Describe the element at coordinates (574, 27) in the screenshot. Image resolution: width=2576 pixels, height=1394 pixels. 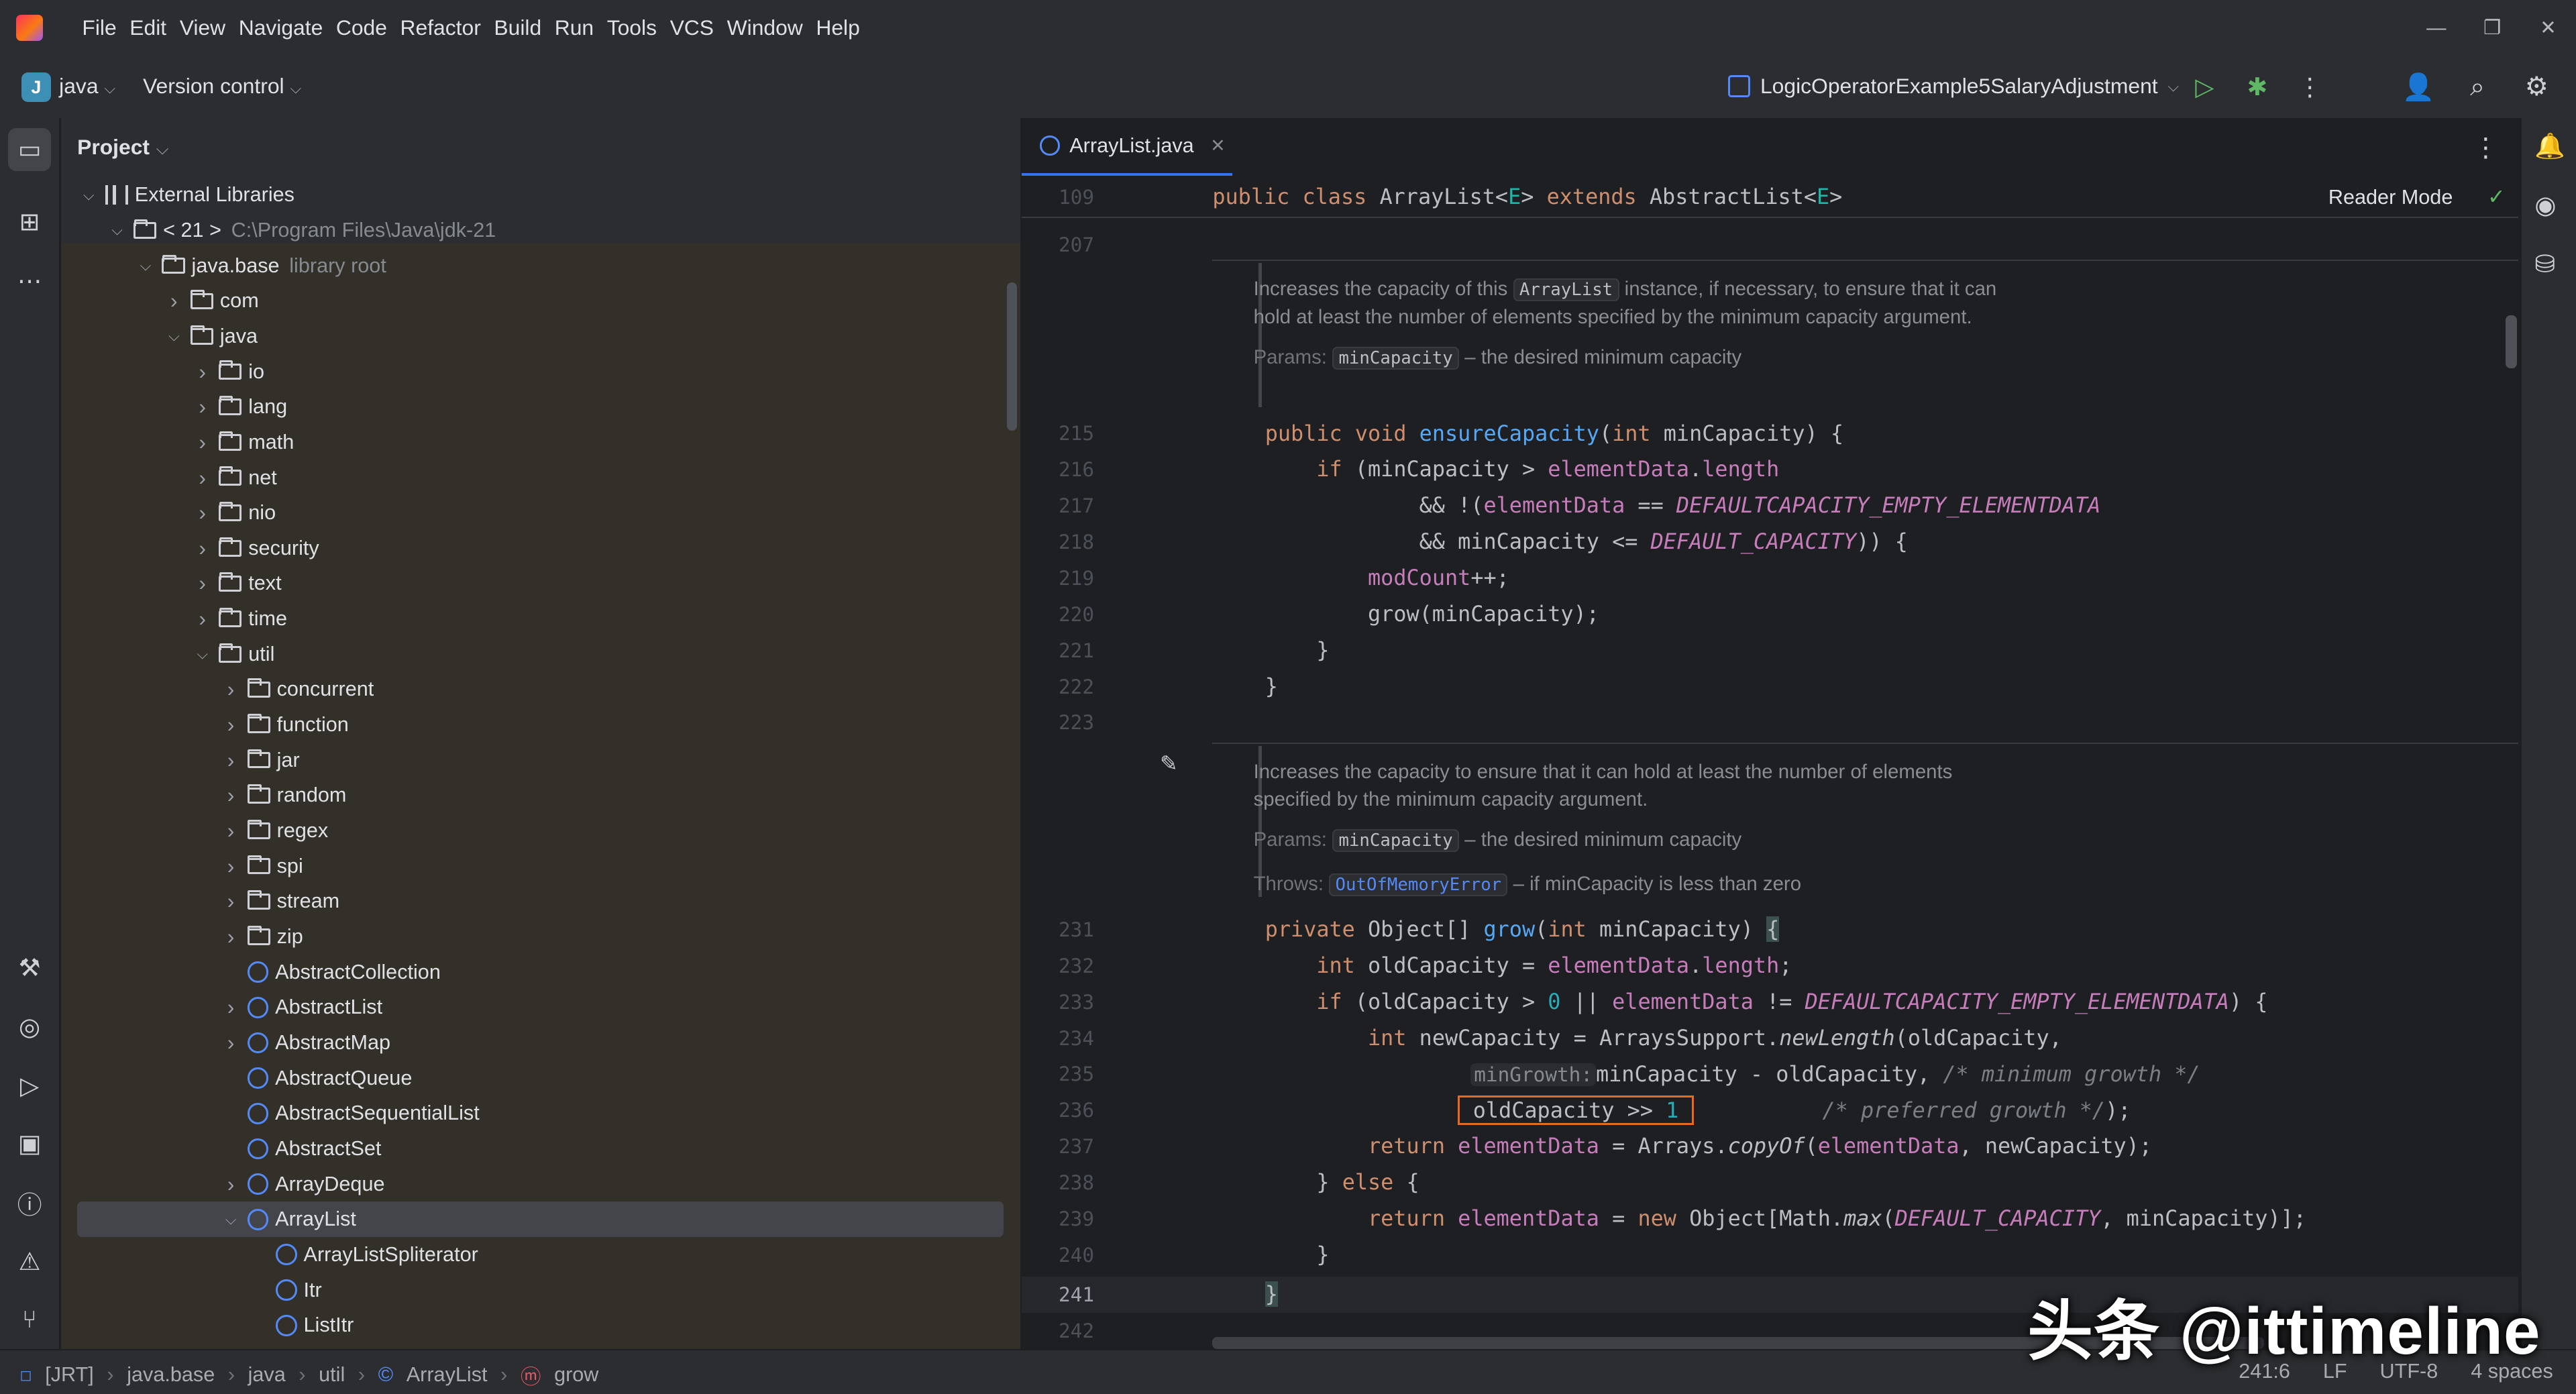
I see `menu-item-run: Run` at that location.